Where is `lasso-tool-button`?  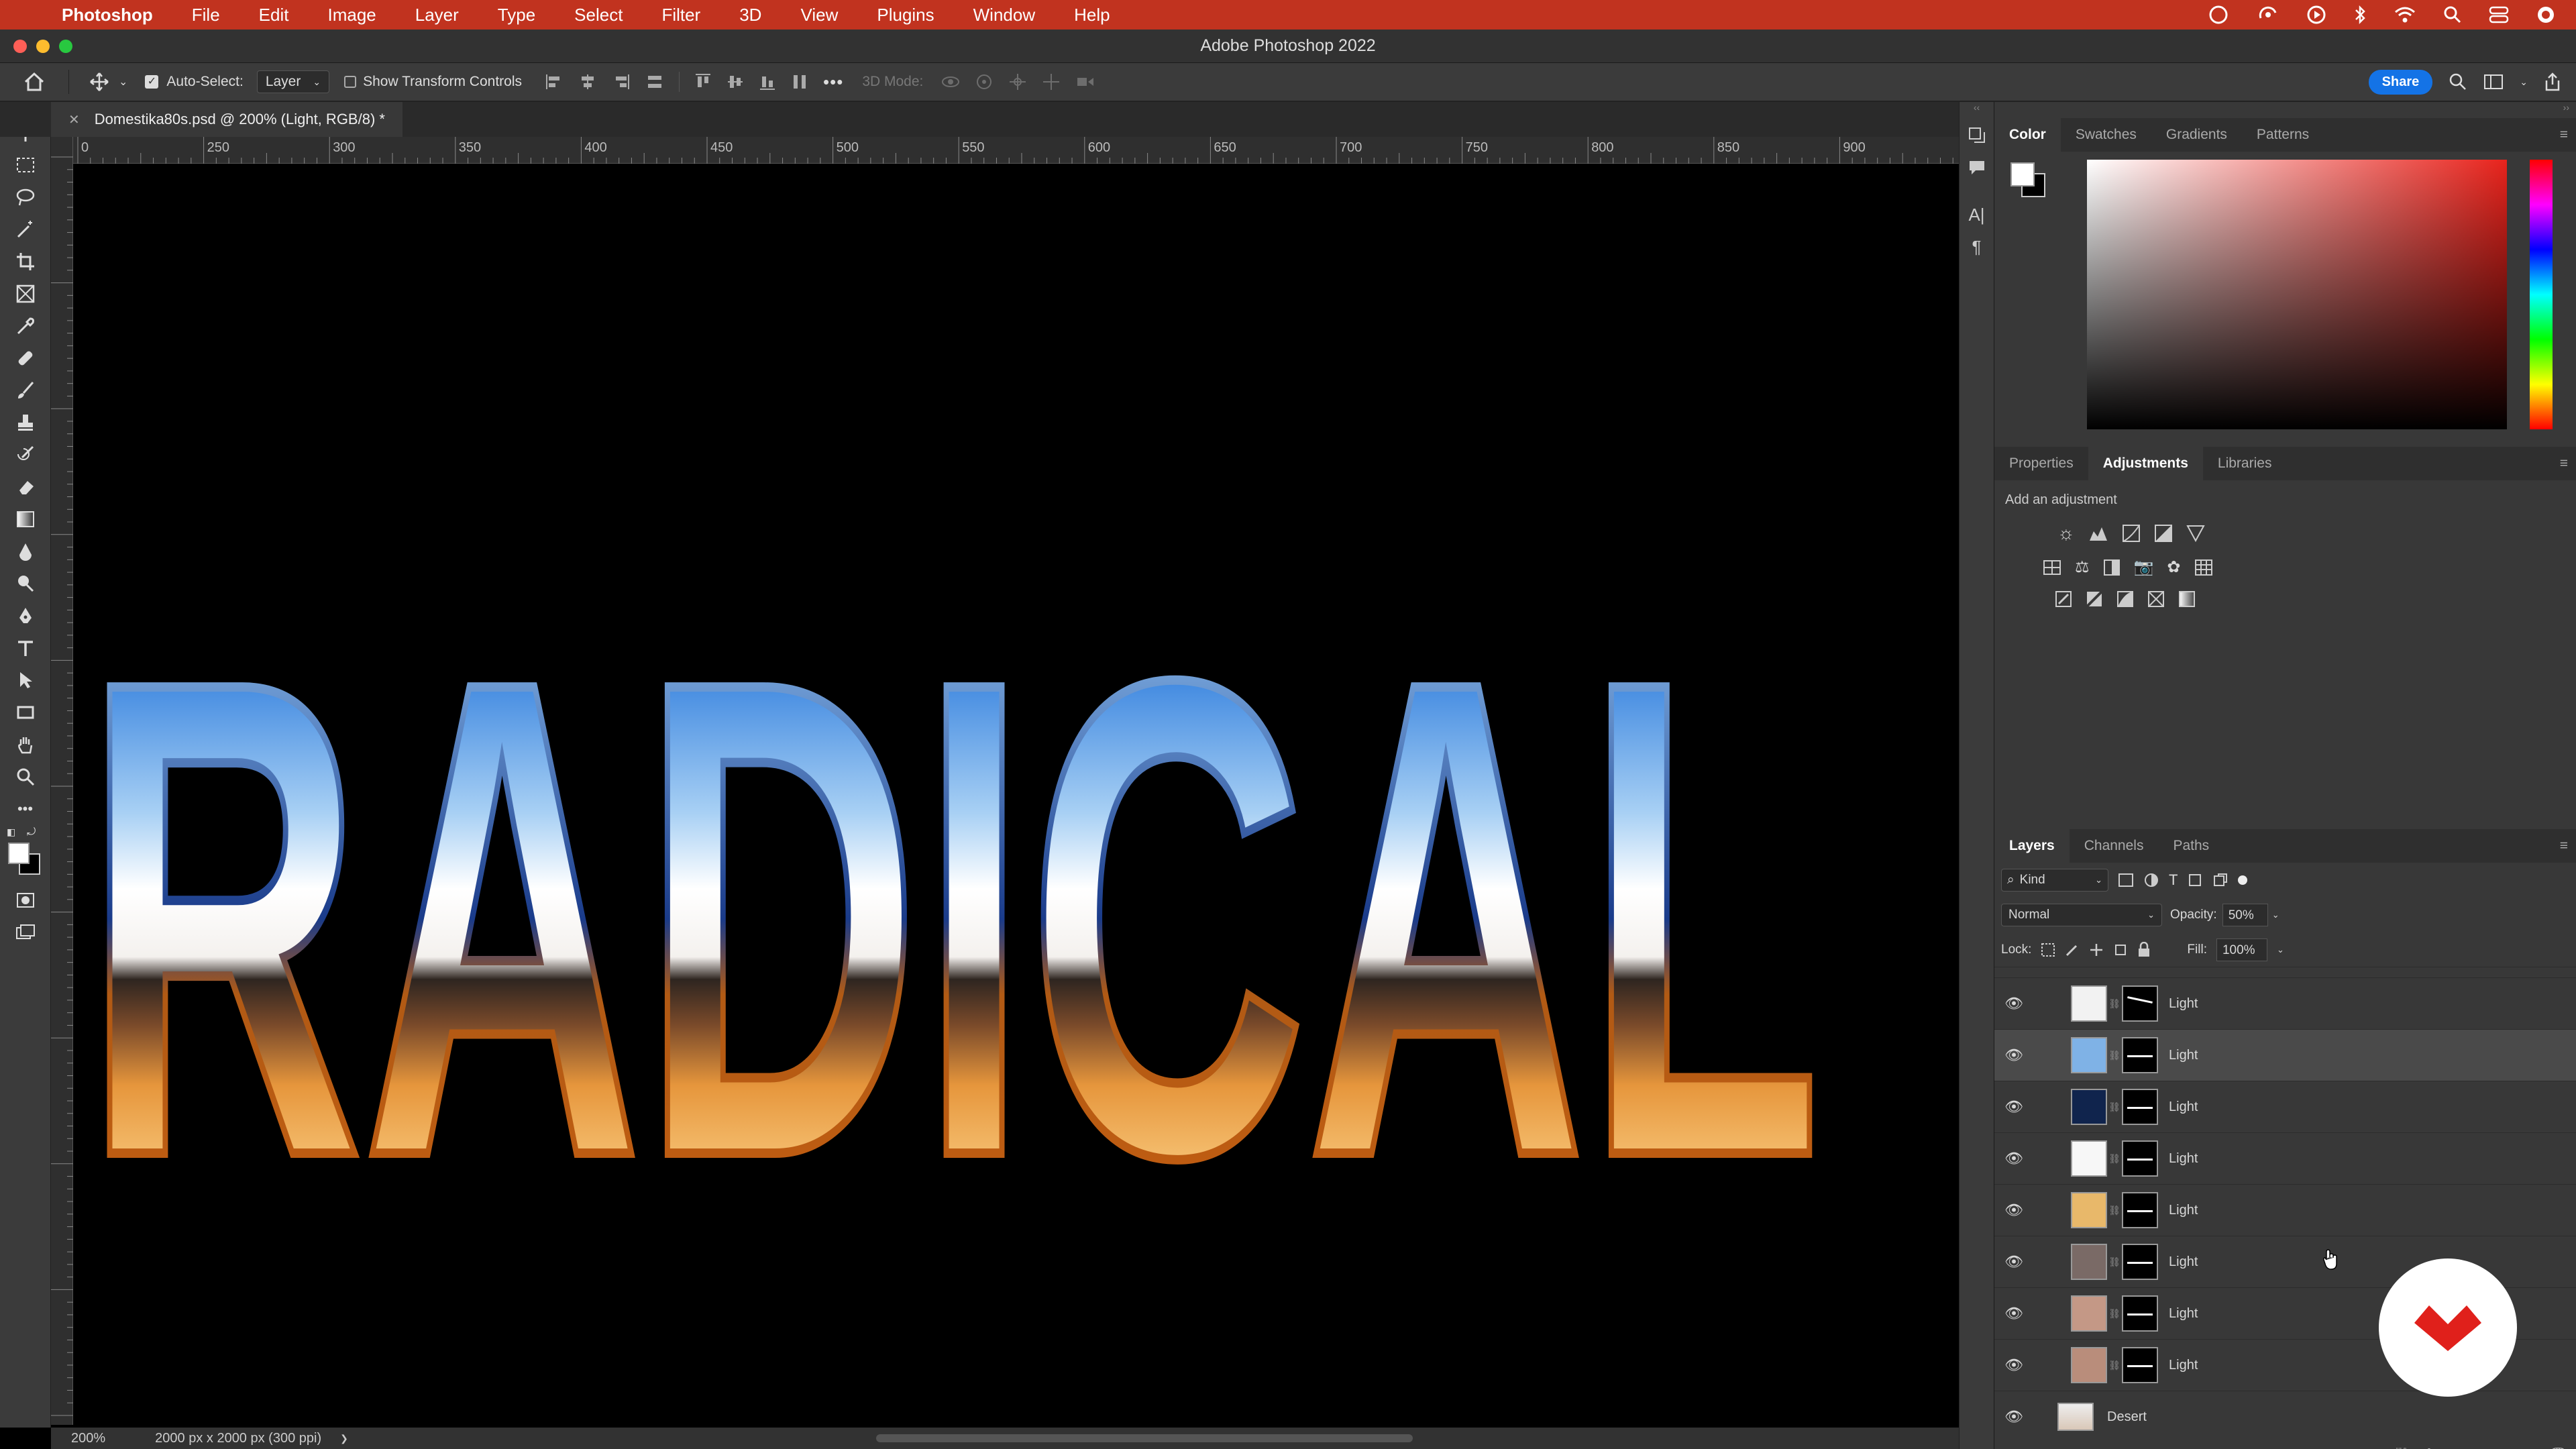 lasso-tool-button is located at coordinates (25, 197).